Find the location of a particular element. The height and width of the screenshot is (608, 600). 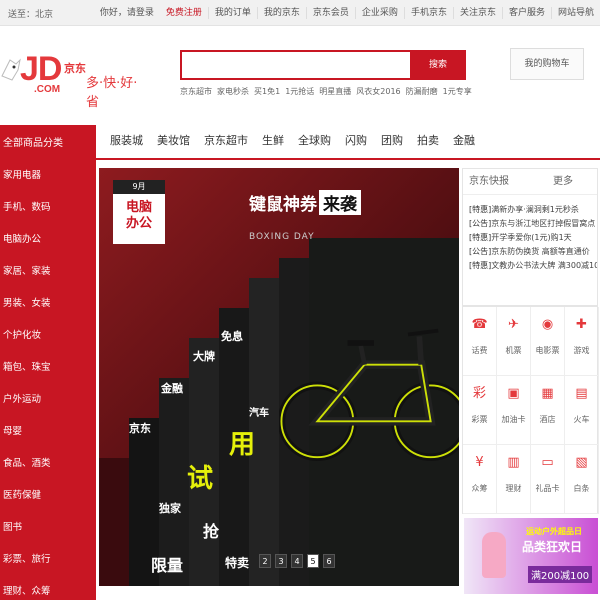

hot-word: 风衣女2016 is located at coordinates (378, 91).